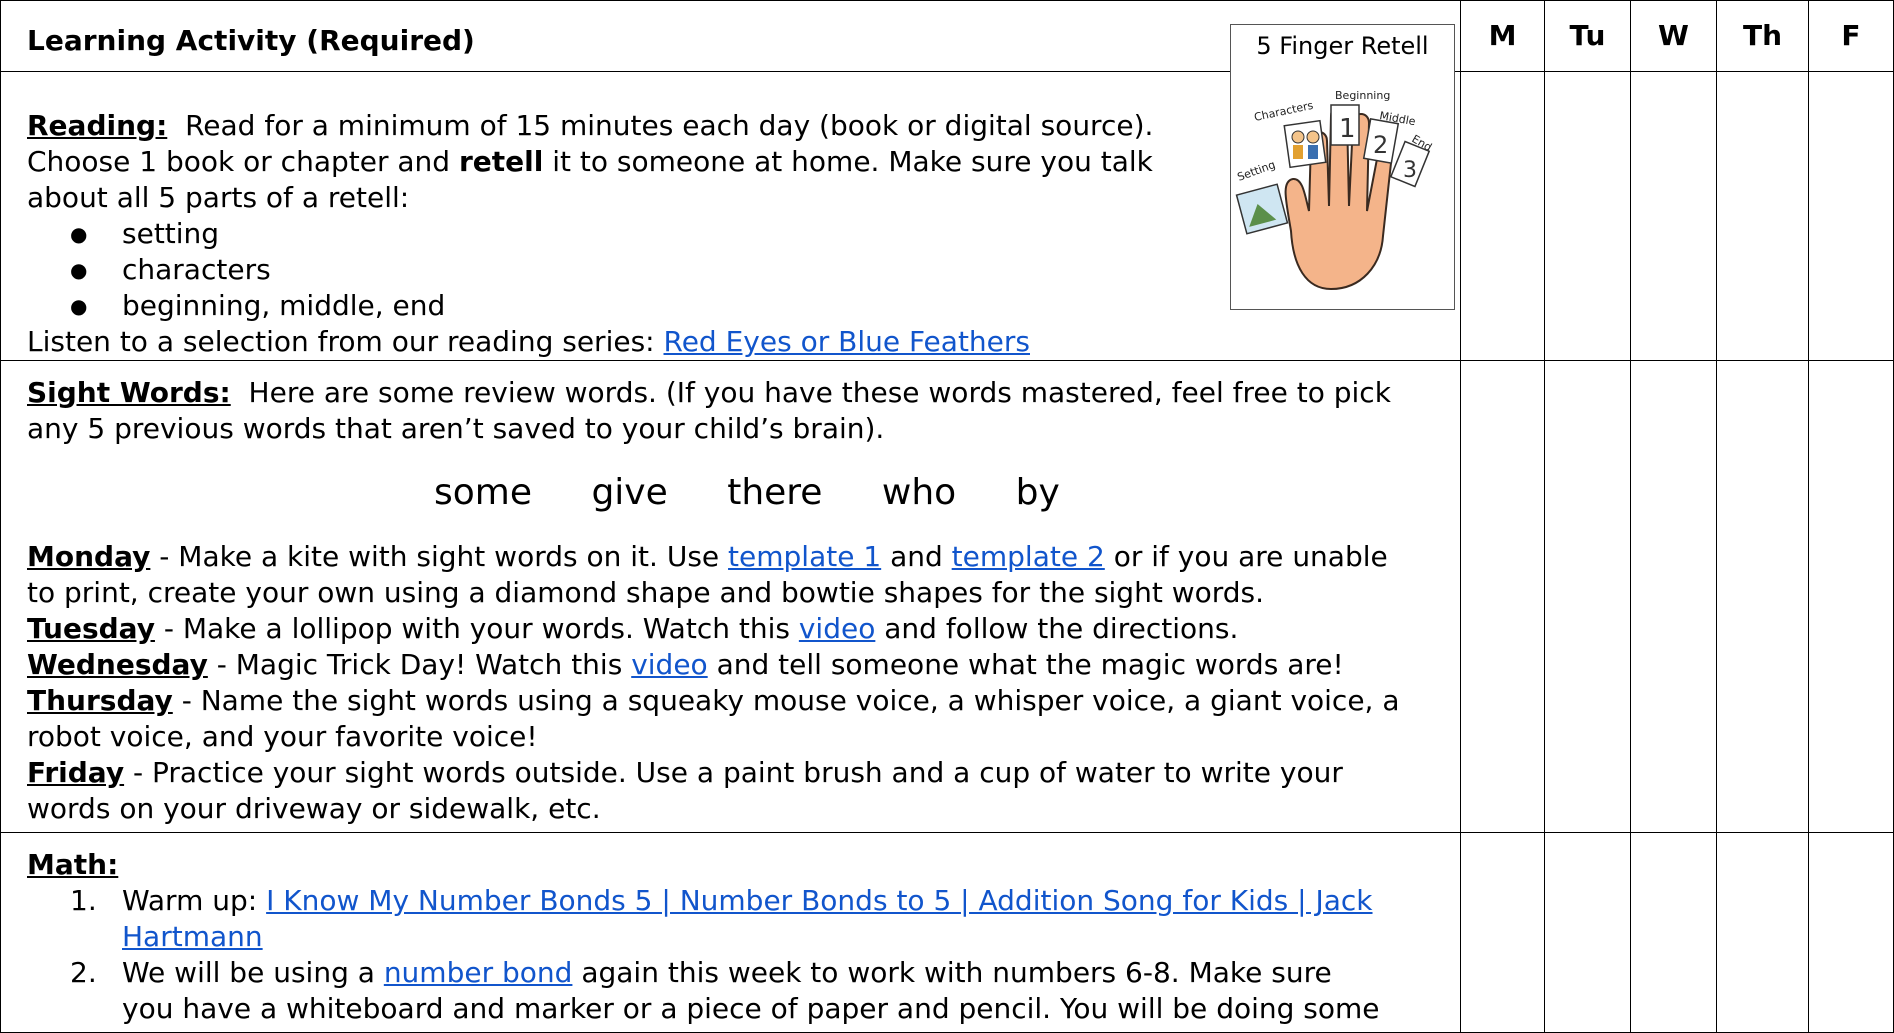 Image resolution: width=1894 pixels, height=1033 pixels. I want to click on friday-line-2: words on your driveway or sidewalk, etc., so click(314, 808).